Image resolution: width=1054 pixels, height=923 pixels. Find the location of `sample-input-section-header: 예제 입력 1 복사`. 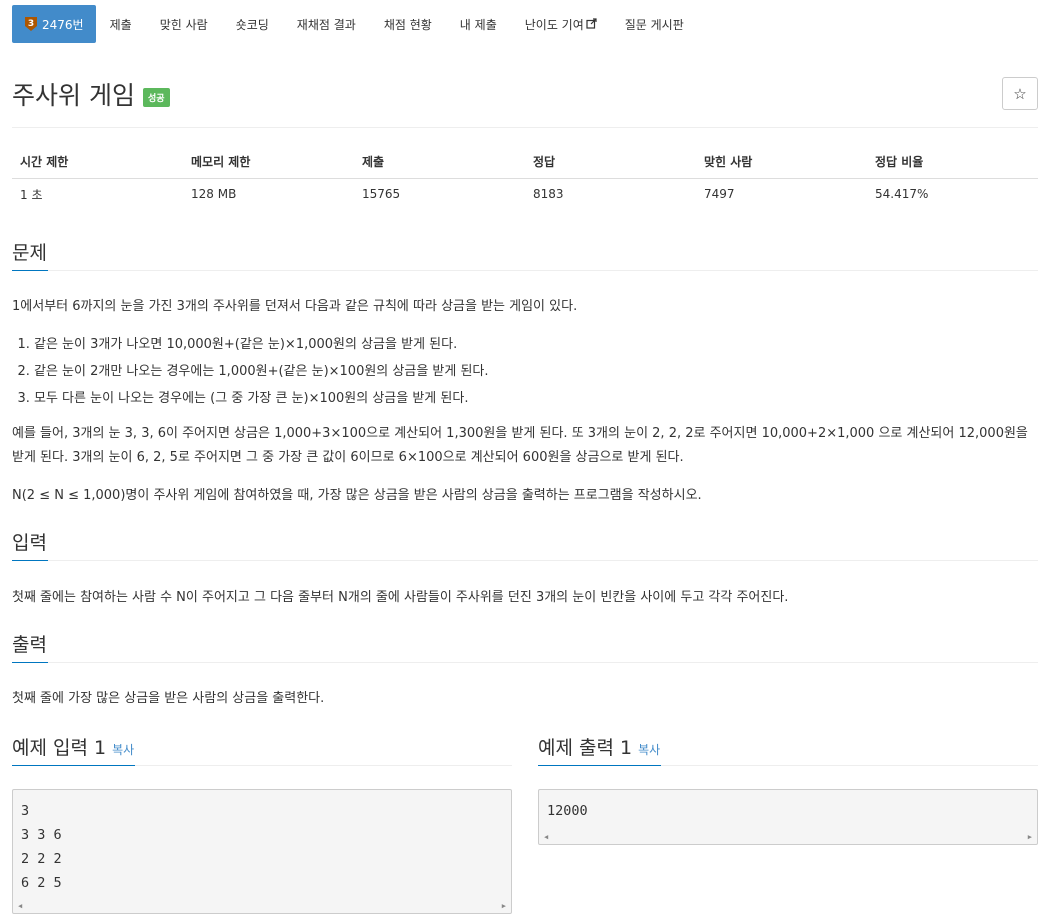

sample-input-section-header: 예제 입력 1 복사 is located at coordinates (262, 750).